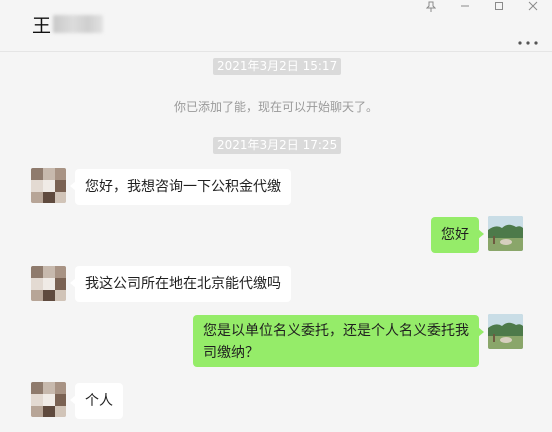 The width and height of the screenshot is (552, 432). Describe the element at coordinates (180, 284) in the screenshot. I see `received-message: 我这公司所在地在北京能代缴吗` at that location.